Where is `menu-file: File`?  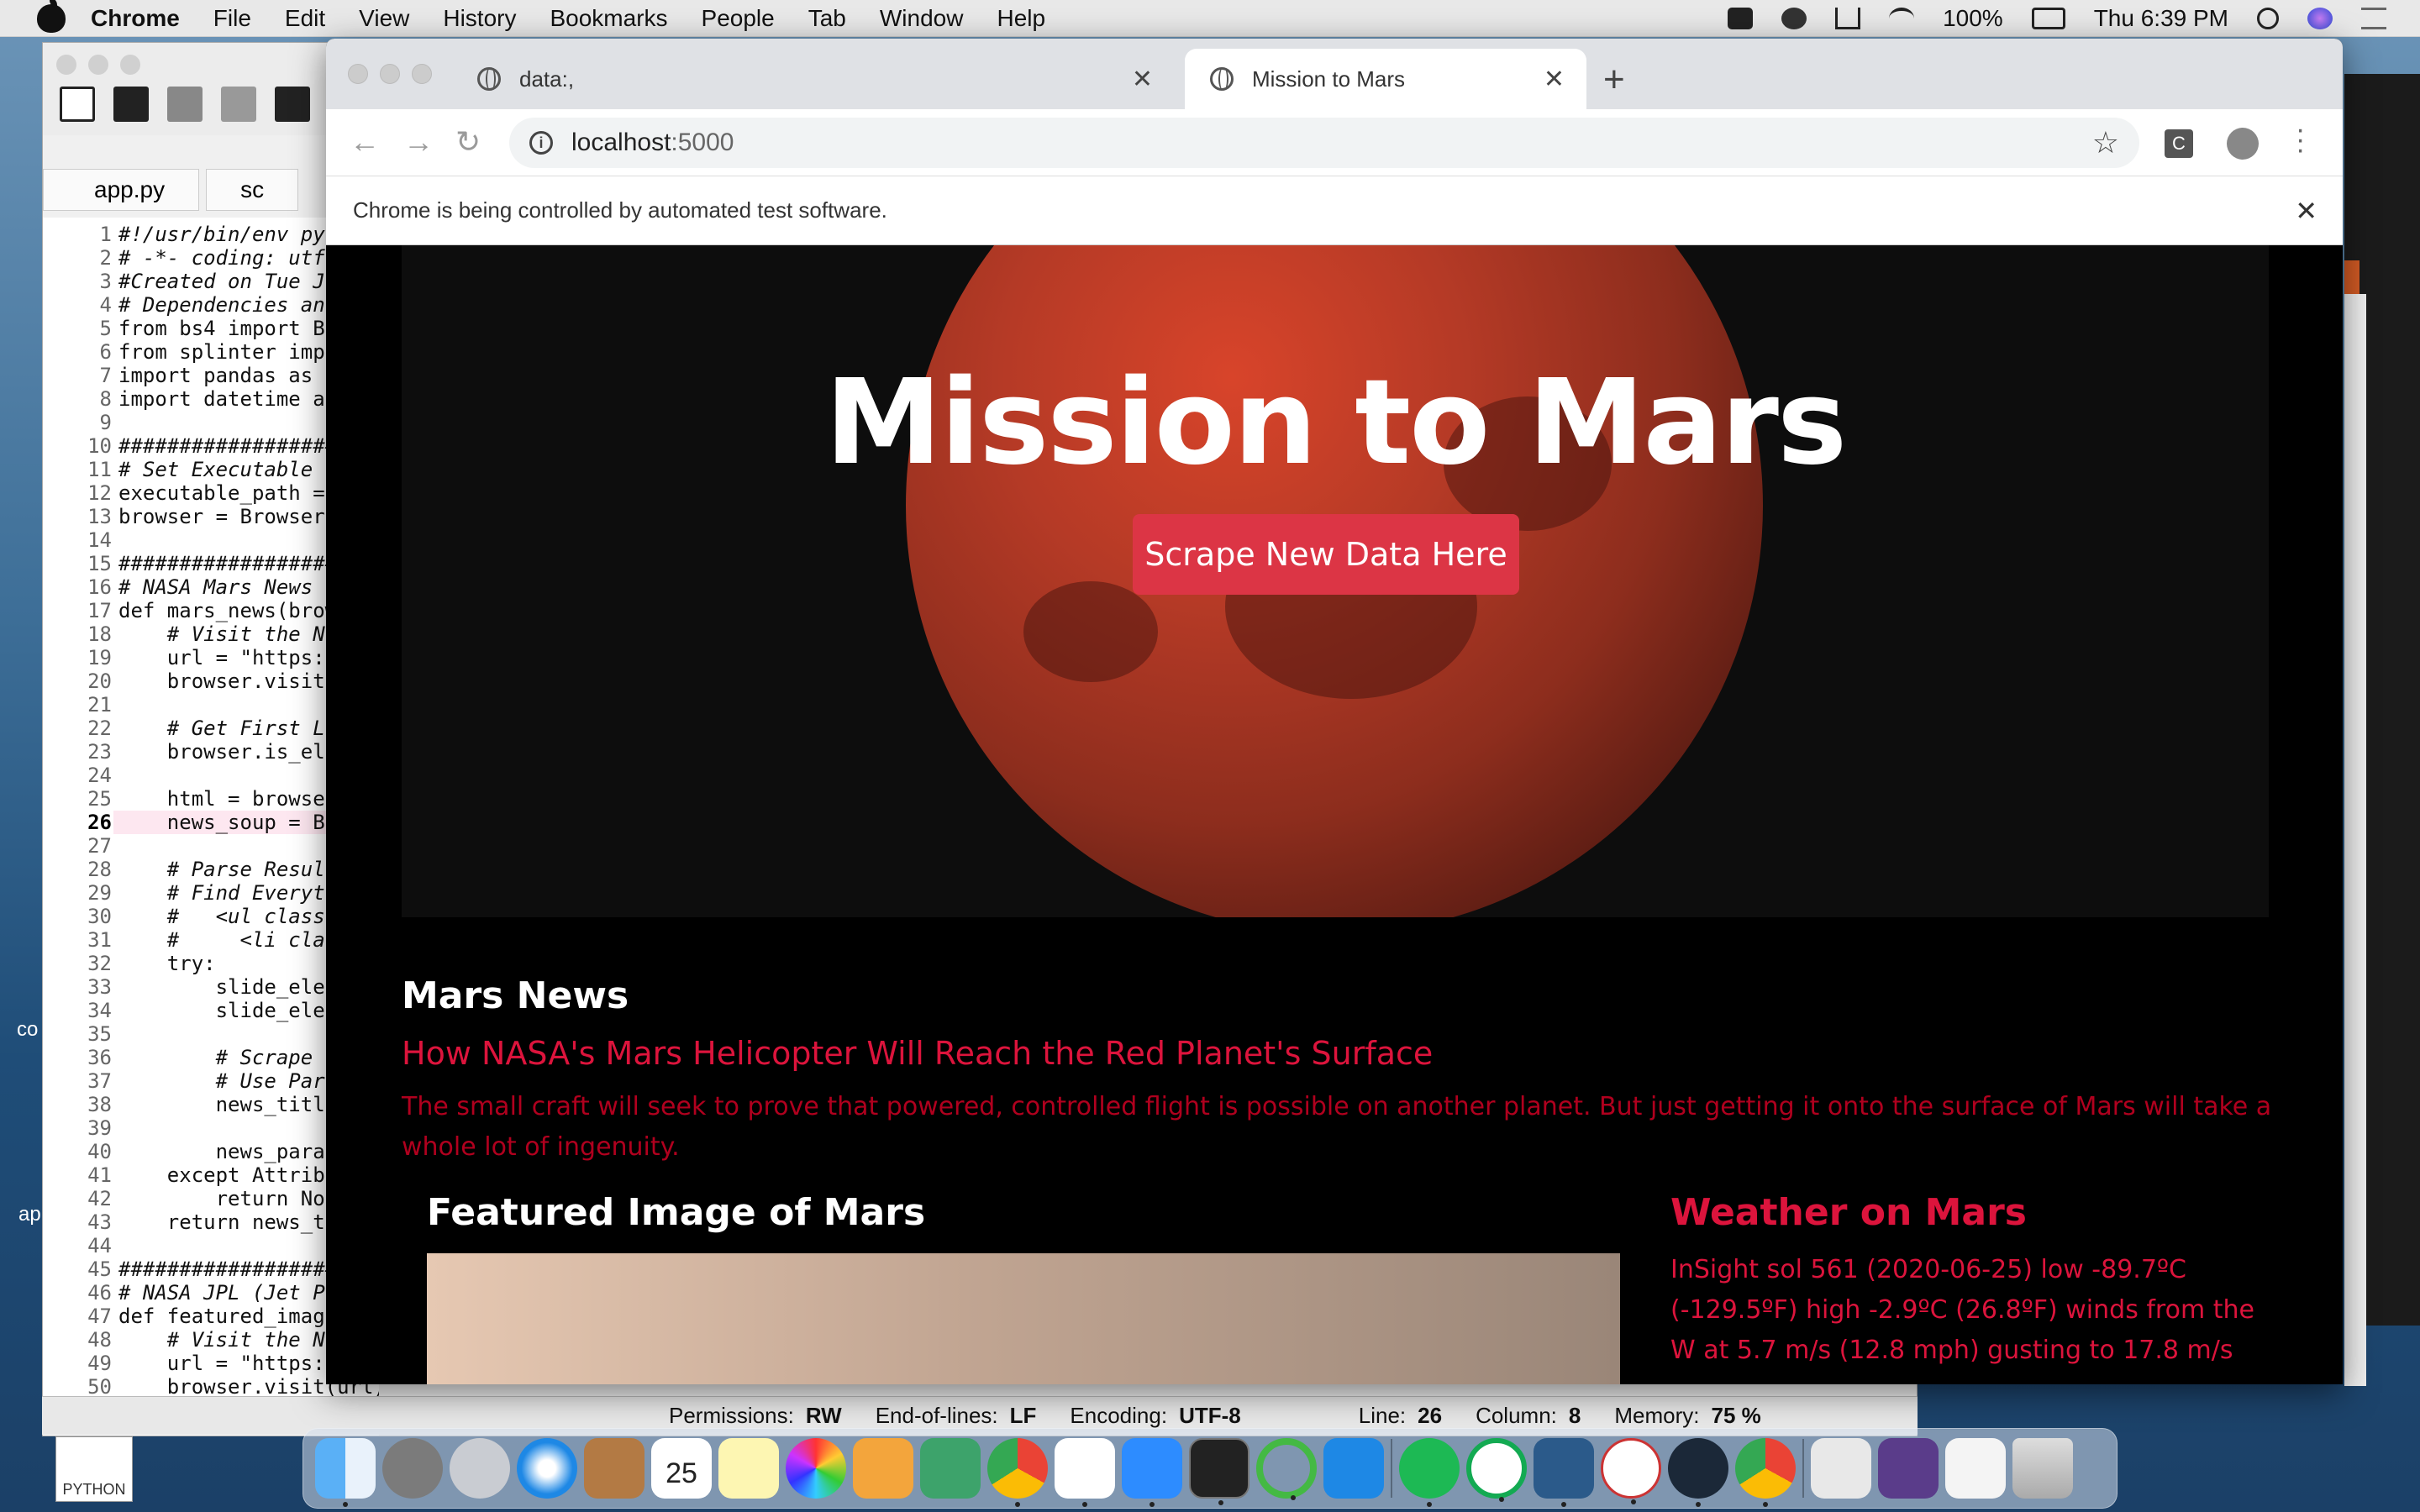 menu-file: File is located at coordinates (232, 18).